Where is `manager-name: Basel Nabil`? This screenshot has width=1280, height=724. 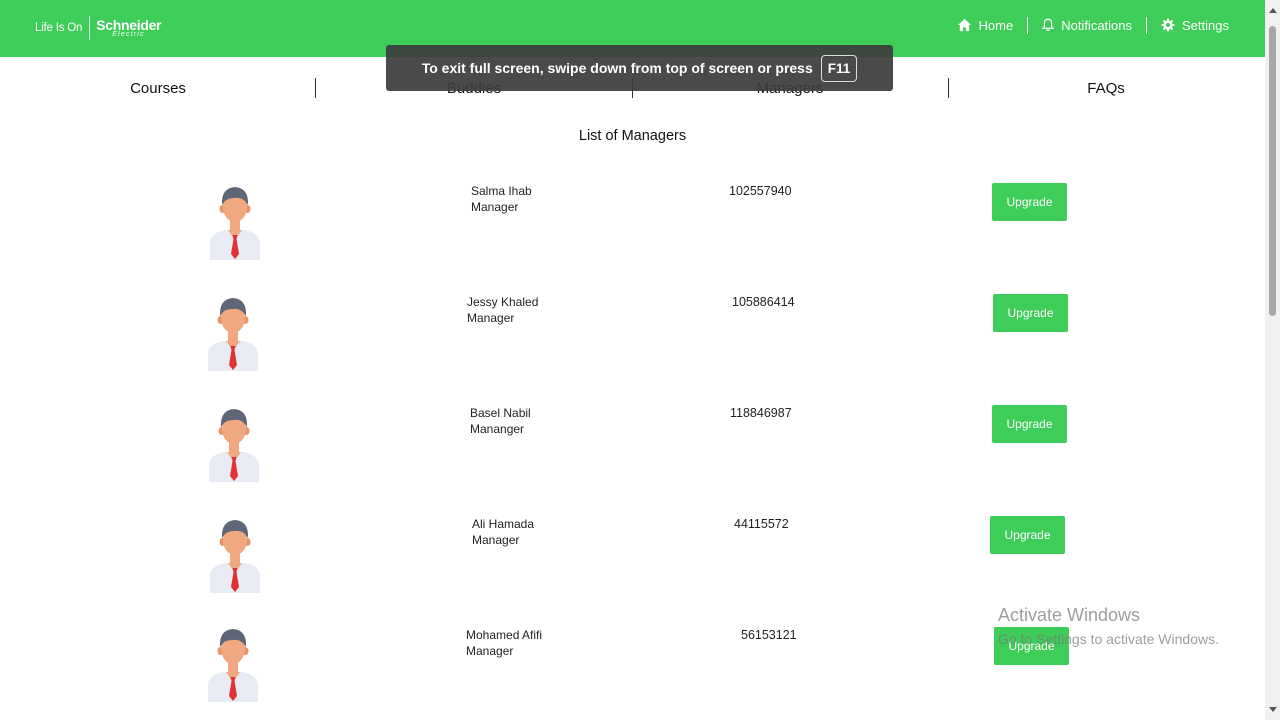
manager-name: Basel Nabil is located at coordinates (500, 413).